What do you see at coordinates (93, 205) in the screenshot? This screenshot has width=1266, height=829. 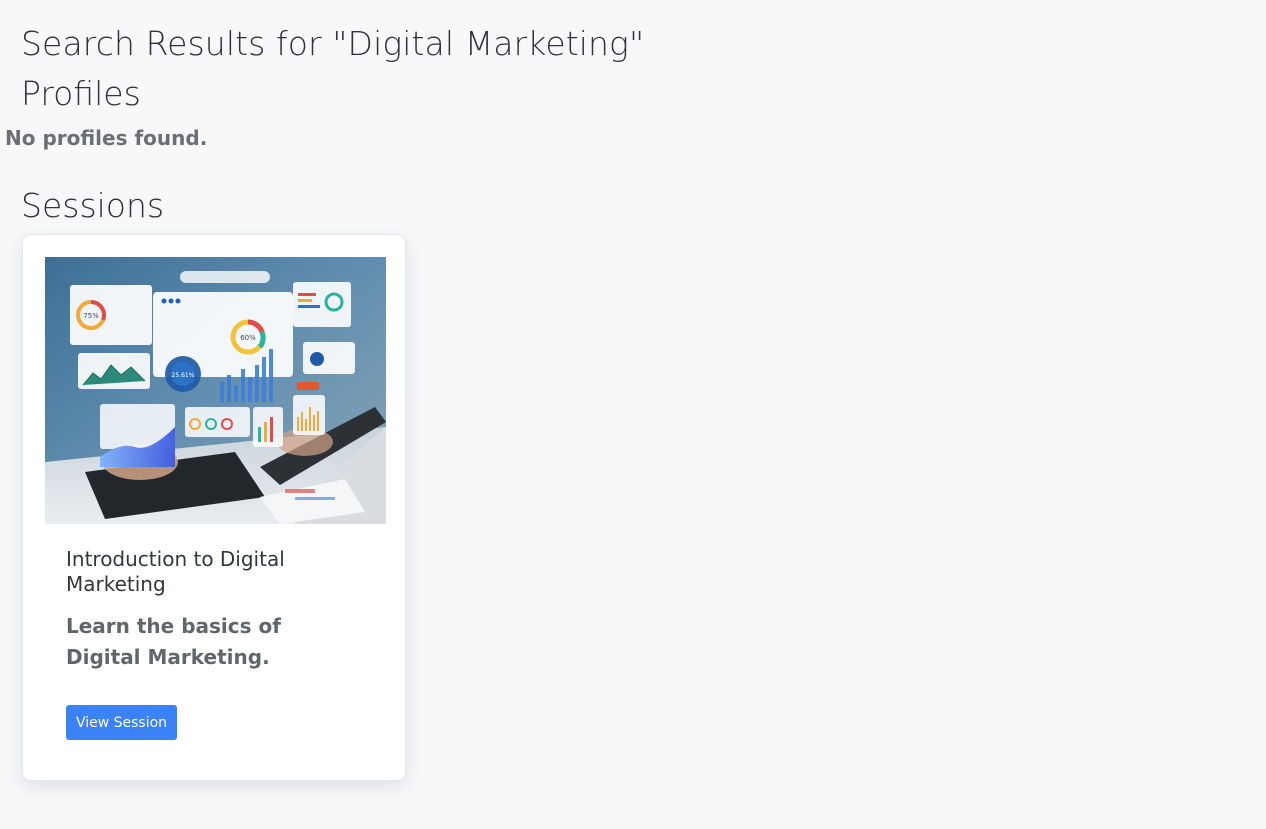 I see `sessions-heading: Sessions` at bounding box center [93, 205].